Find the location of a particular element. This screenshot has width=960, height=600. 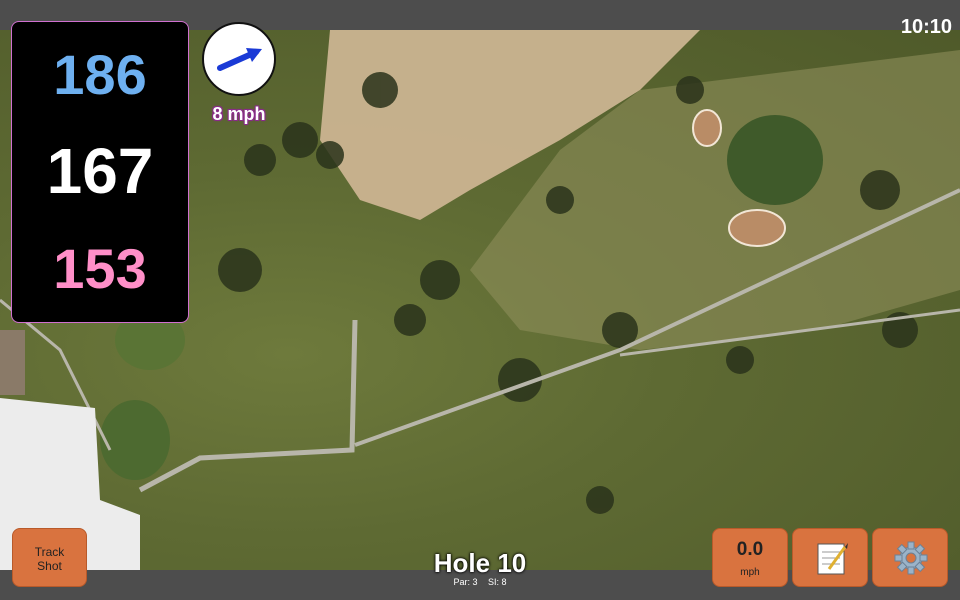

hole-par: Par: 3 is located at coordinates (465, 582).